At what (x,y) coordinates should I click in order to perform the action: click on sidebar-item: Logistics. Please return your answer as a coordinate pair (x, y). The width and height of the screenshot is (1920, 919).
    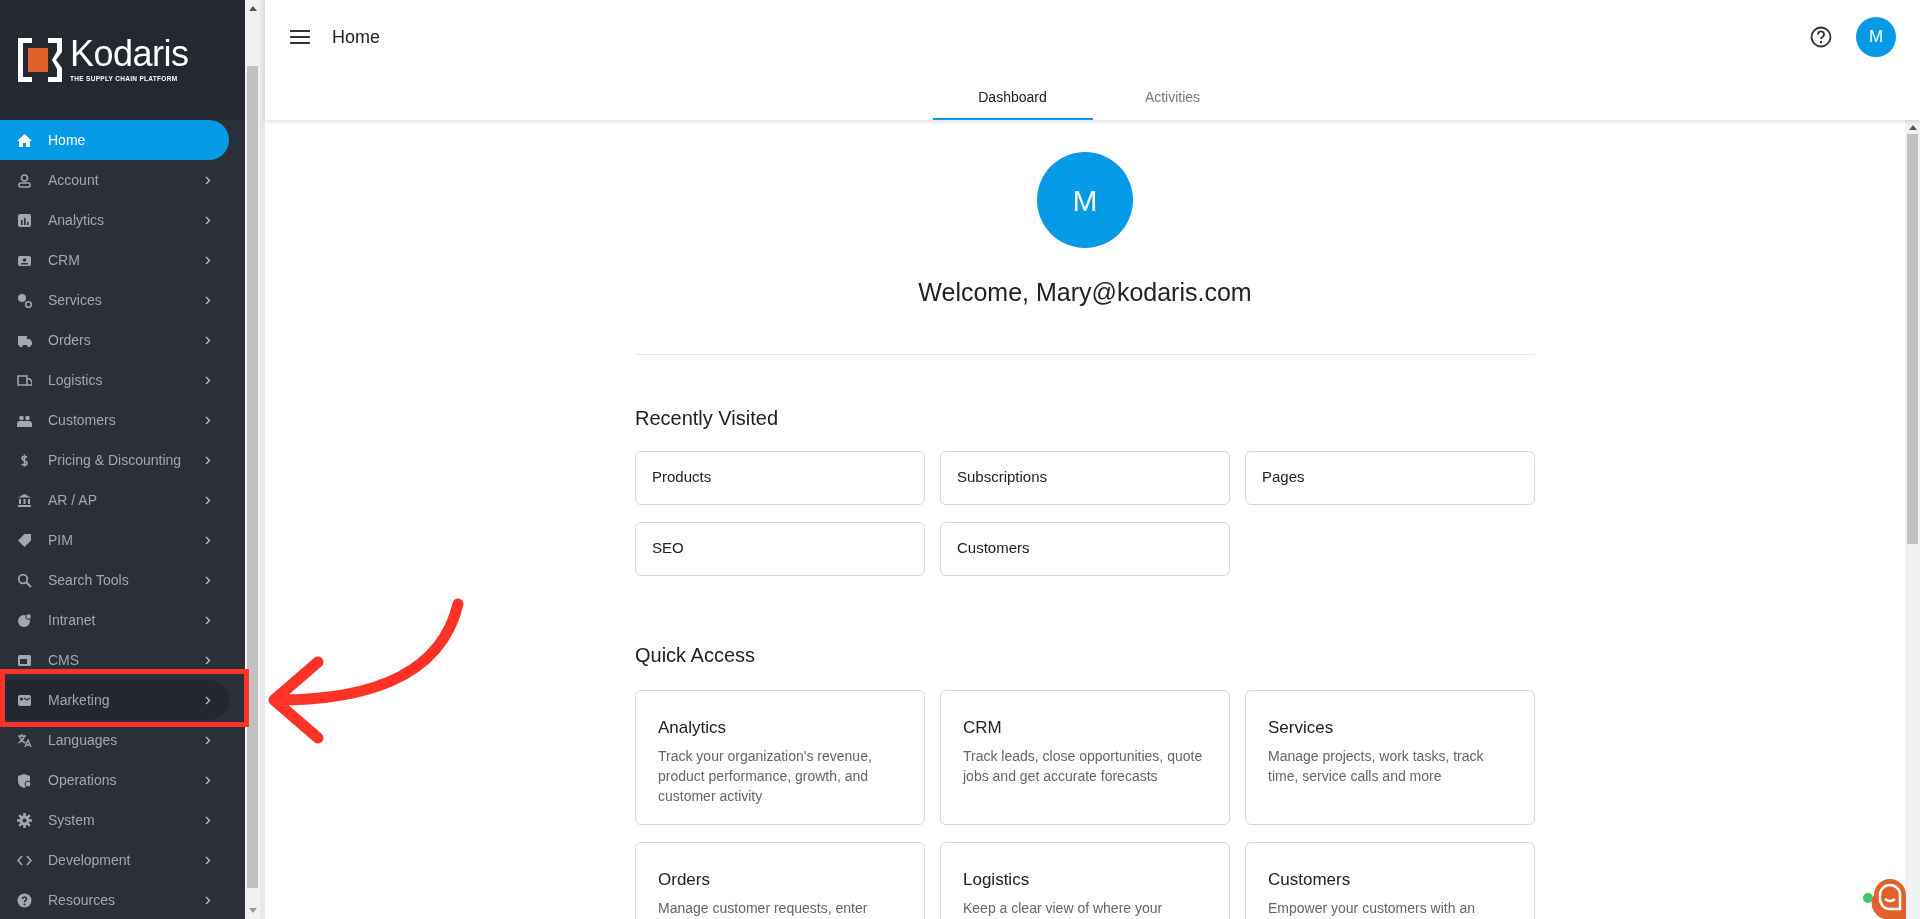
    Looking at the image, I should click on (114, 380).